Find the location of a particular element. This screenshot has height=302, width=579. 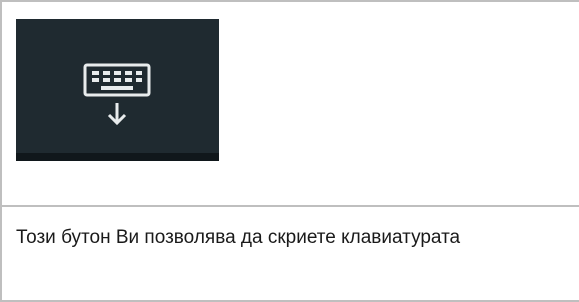

hide-keyboard-icon is located at coordinates (117, 94).